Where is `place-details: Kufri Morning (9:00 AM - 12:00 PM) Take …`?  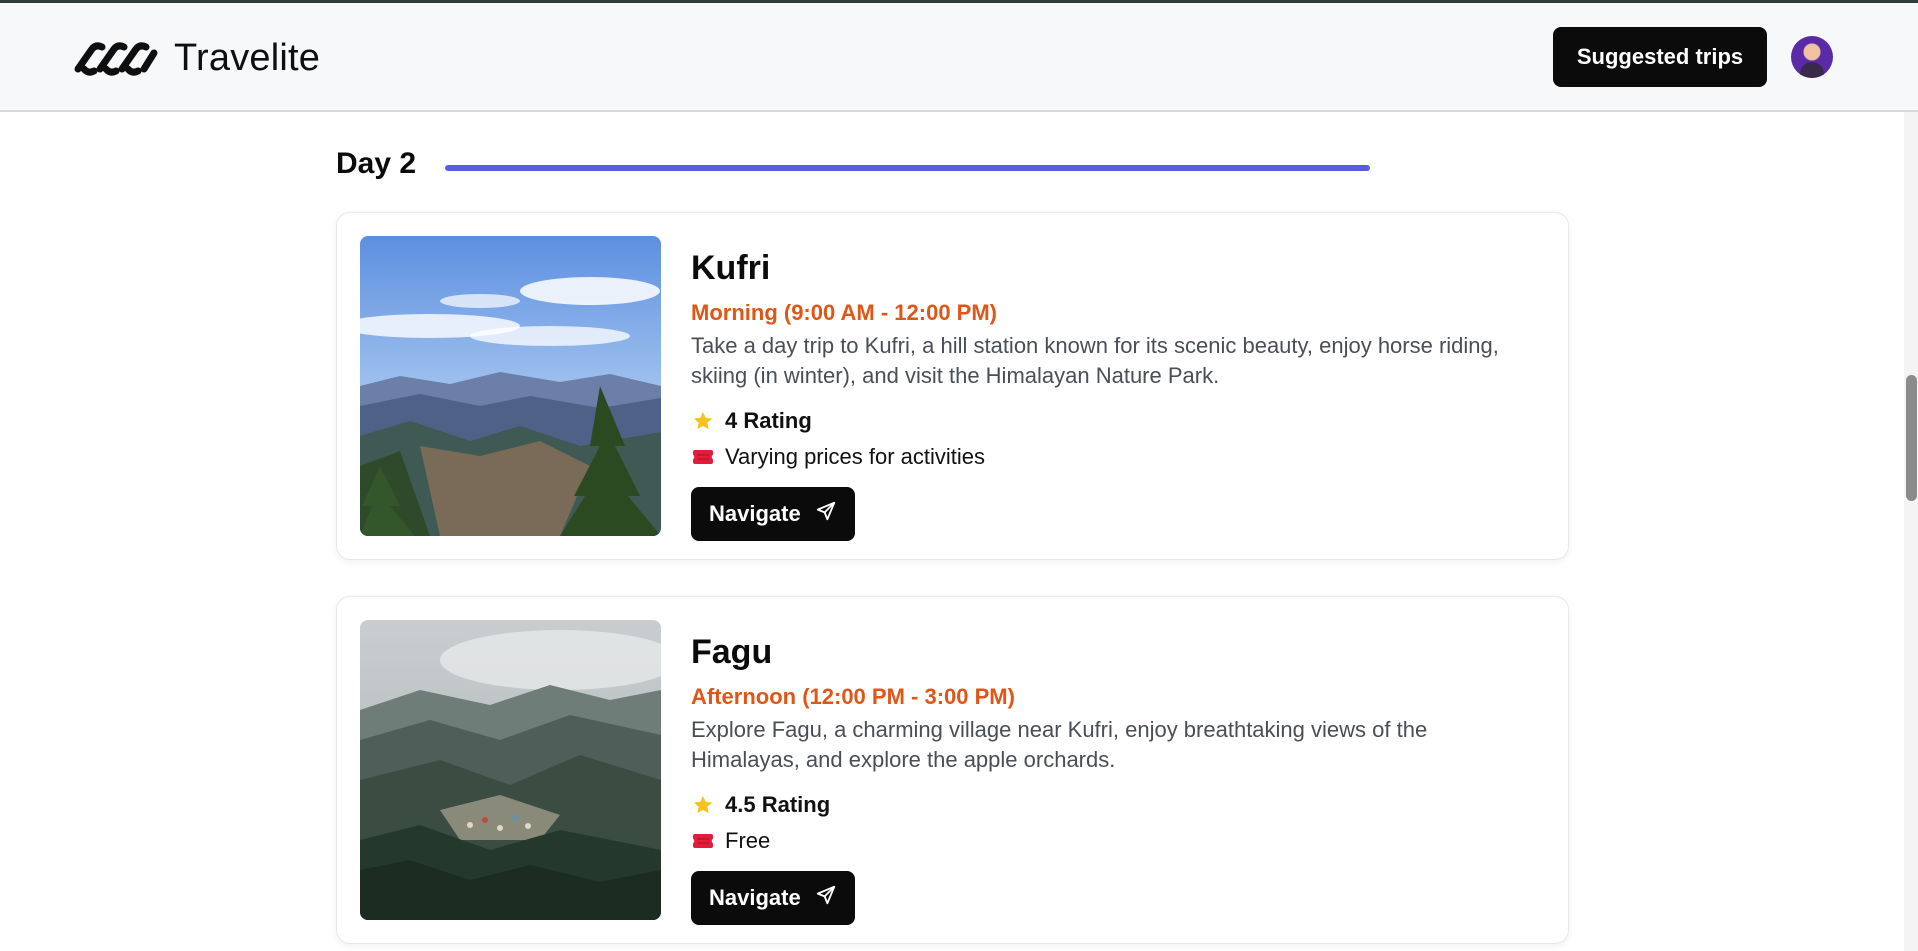 place-details: Kufri Morning (9:00 AM - 12:00 PM) Take … is located at coordinates (1101, 395).